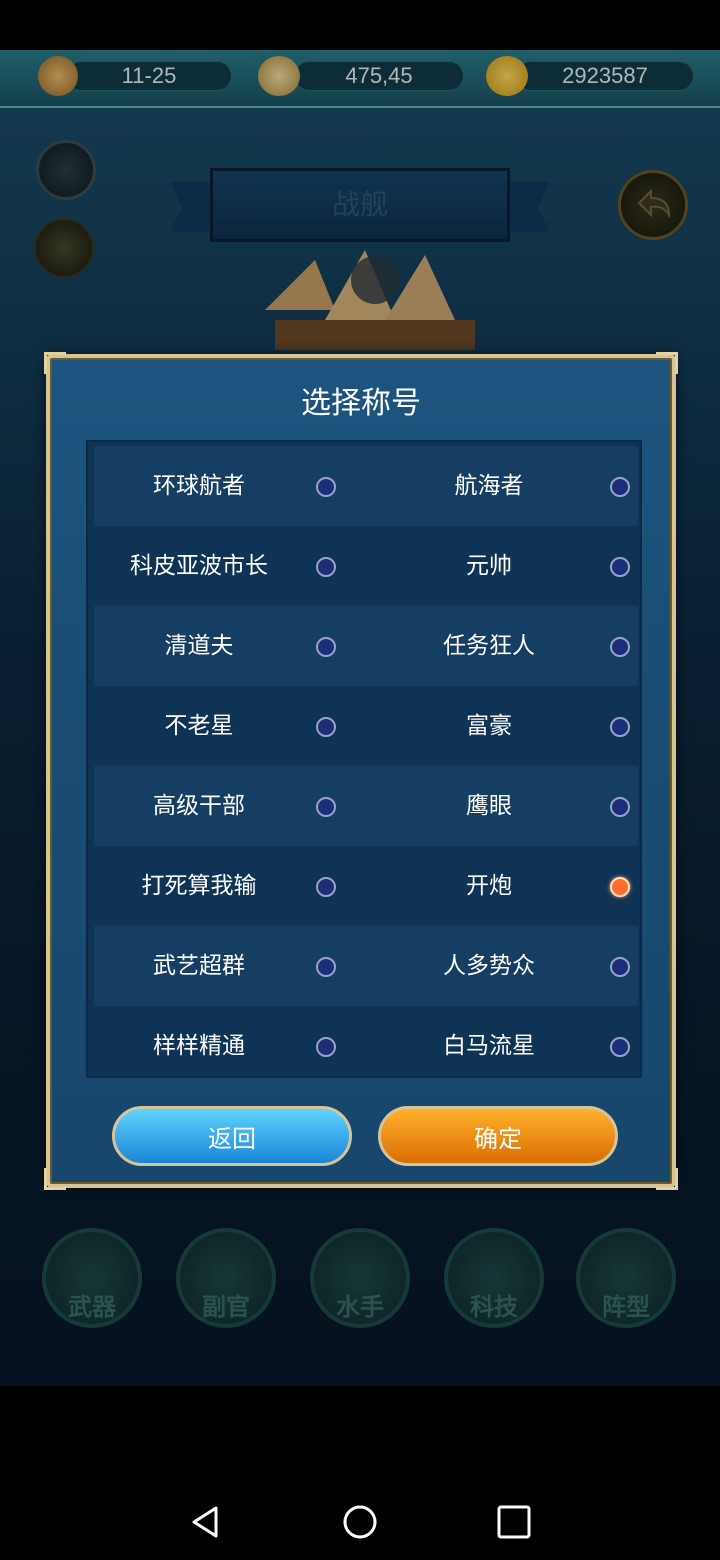  I want to click on title-row: 样样精通 白马流星, so click(366, 1041).